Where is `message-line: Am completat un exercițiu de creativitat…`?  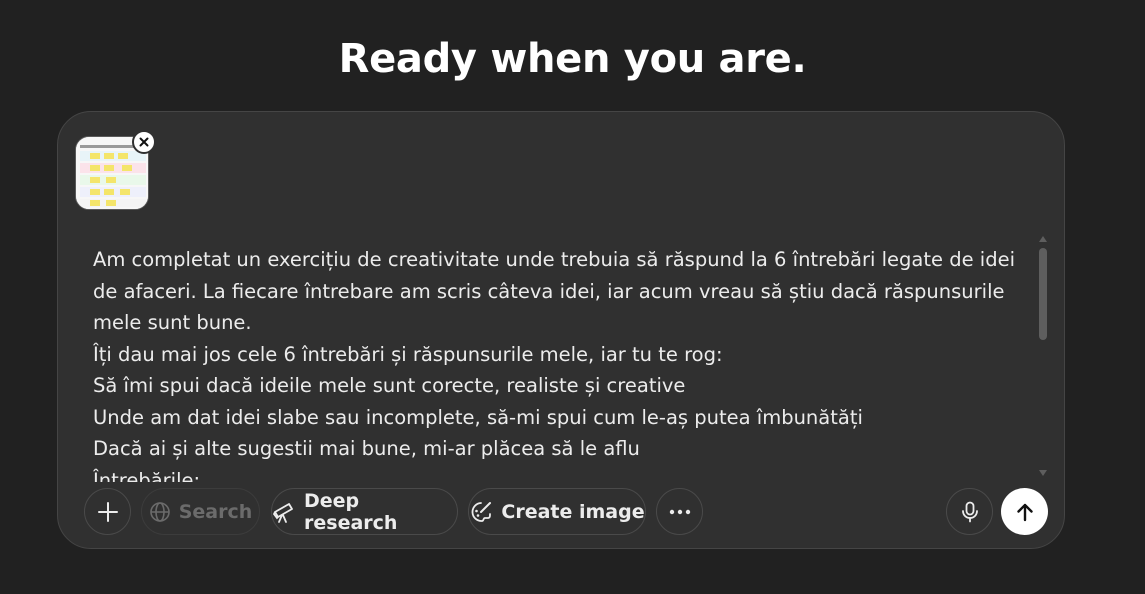 message-line: Am completat un exercițiu de creativitat… is located at coordinates (554, 291).